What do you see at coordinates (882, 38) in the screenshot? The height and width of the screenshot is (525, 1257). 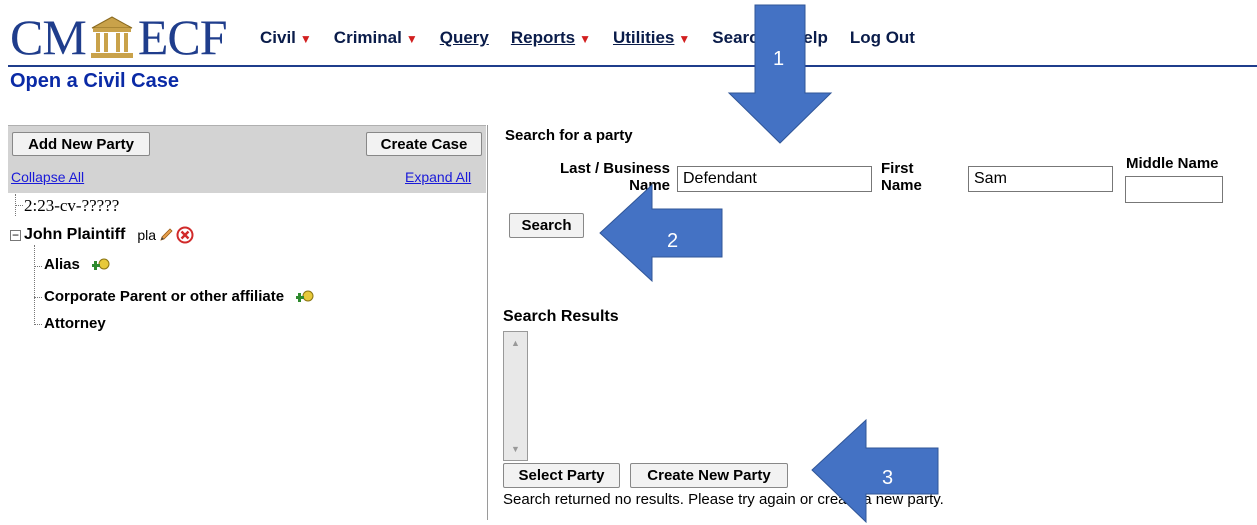 I see `menu-logout: Log Out` at bounding box center [882, 38].